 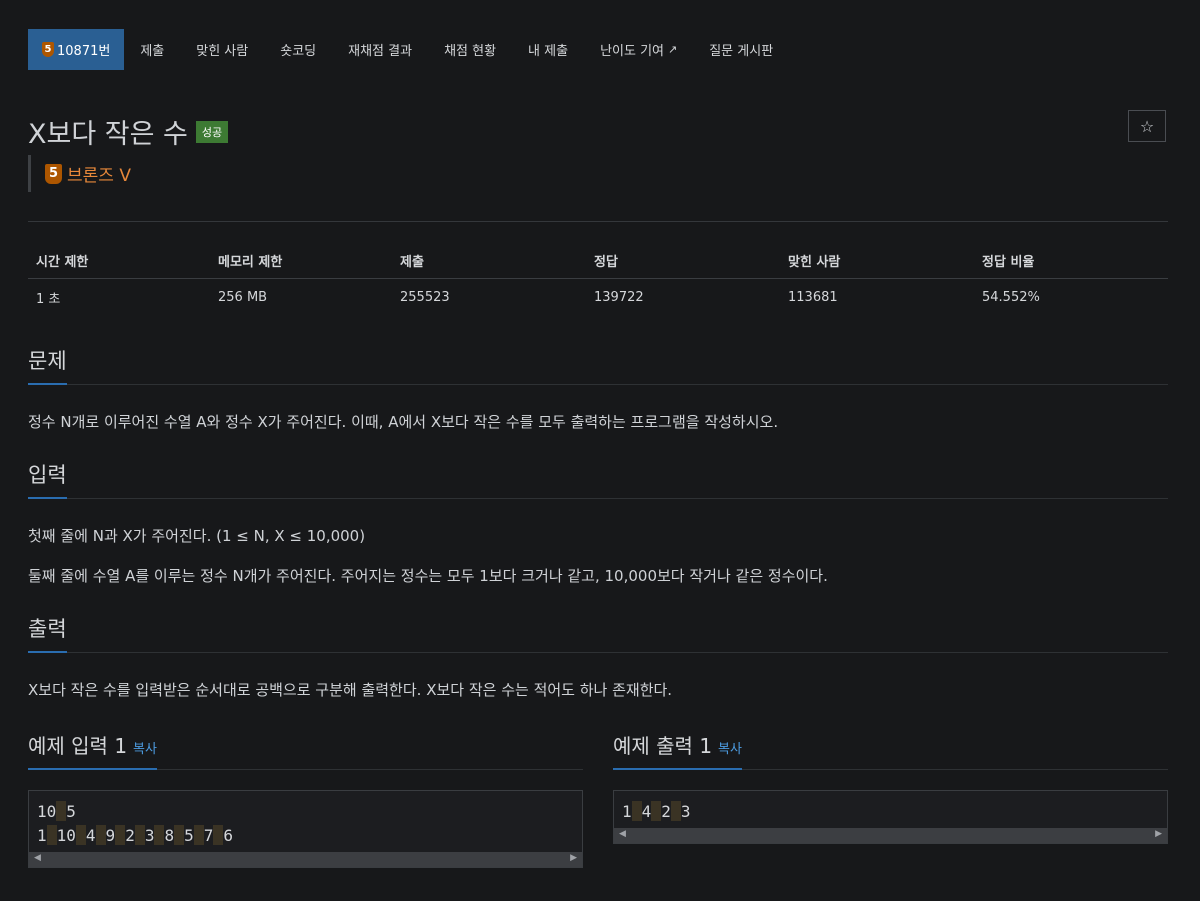 What do you see at coordinates (683, 261) in the screenshot?
I see `header-accepted: 정답` at bounding box center [683, 261].